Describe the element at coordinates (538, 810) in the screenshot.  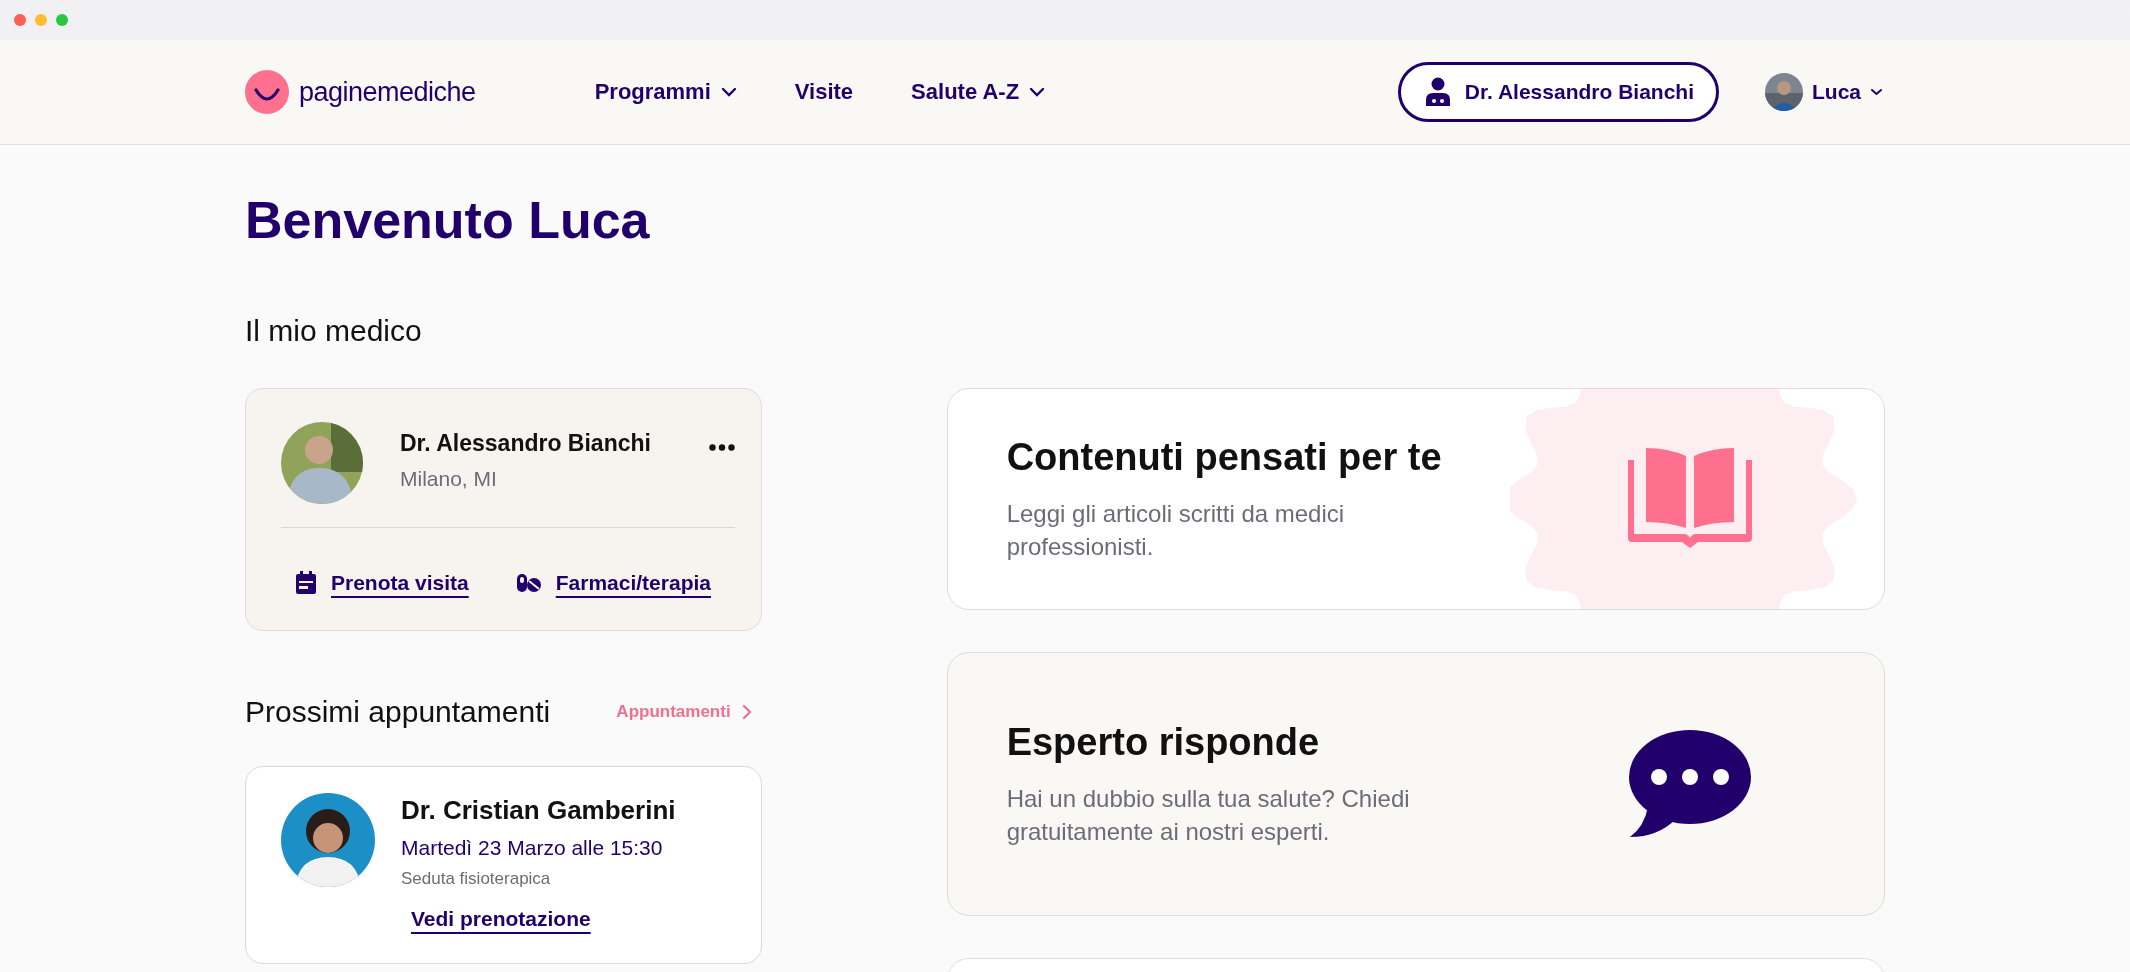
I see `doctor-name: Dr. Cristian Gamberini` at that location.